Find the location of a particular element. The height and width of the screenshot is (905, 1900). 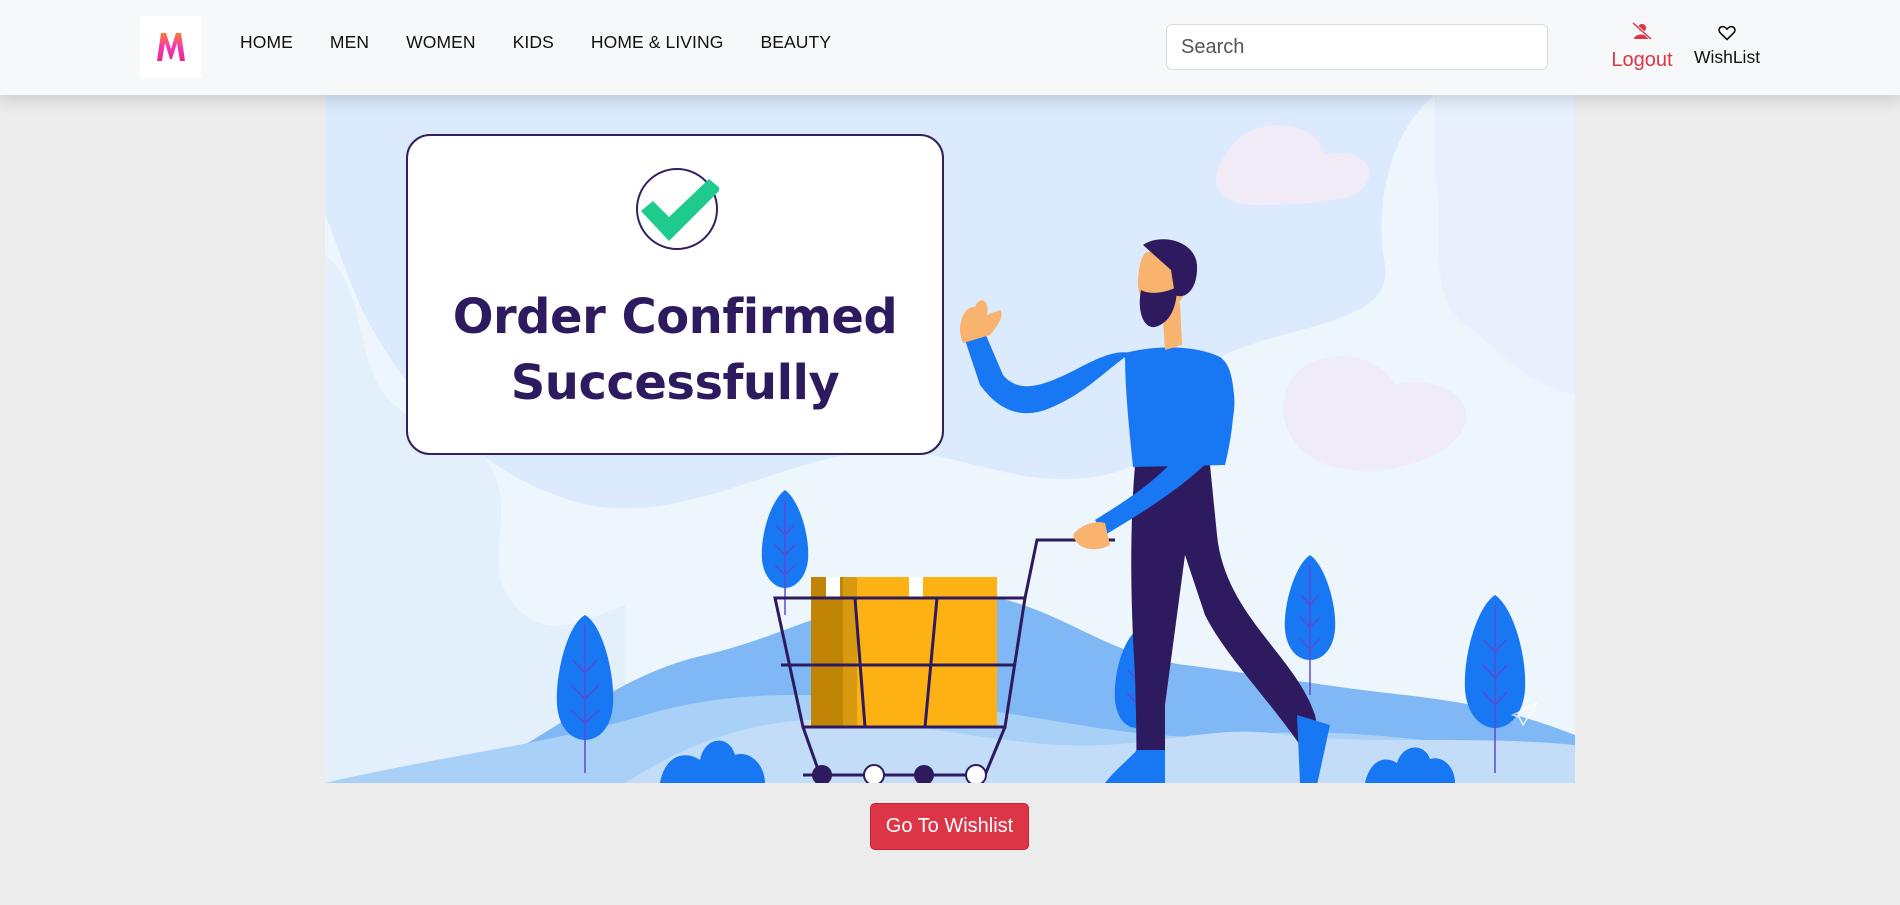

nav-home: HOME is located at coordinates (266, 42).